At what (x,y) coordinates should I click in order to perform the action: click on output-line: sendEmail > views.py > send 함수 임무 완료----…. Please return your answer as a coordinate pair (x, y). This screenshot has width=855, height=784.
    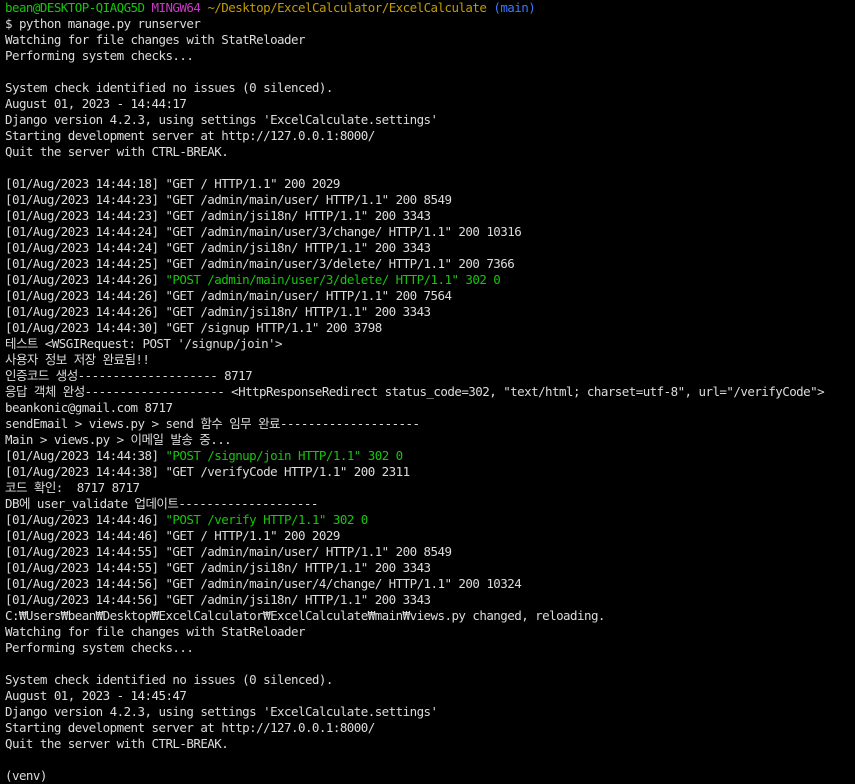
    Looking at the image, I should click on (212, 423).